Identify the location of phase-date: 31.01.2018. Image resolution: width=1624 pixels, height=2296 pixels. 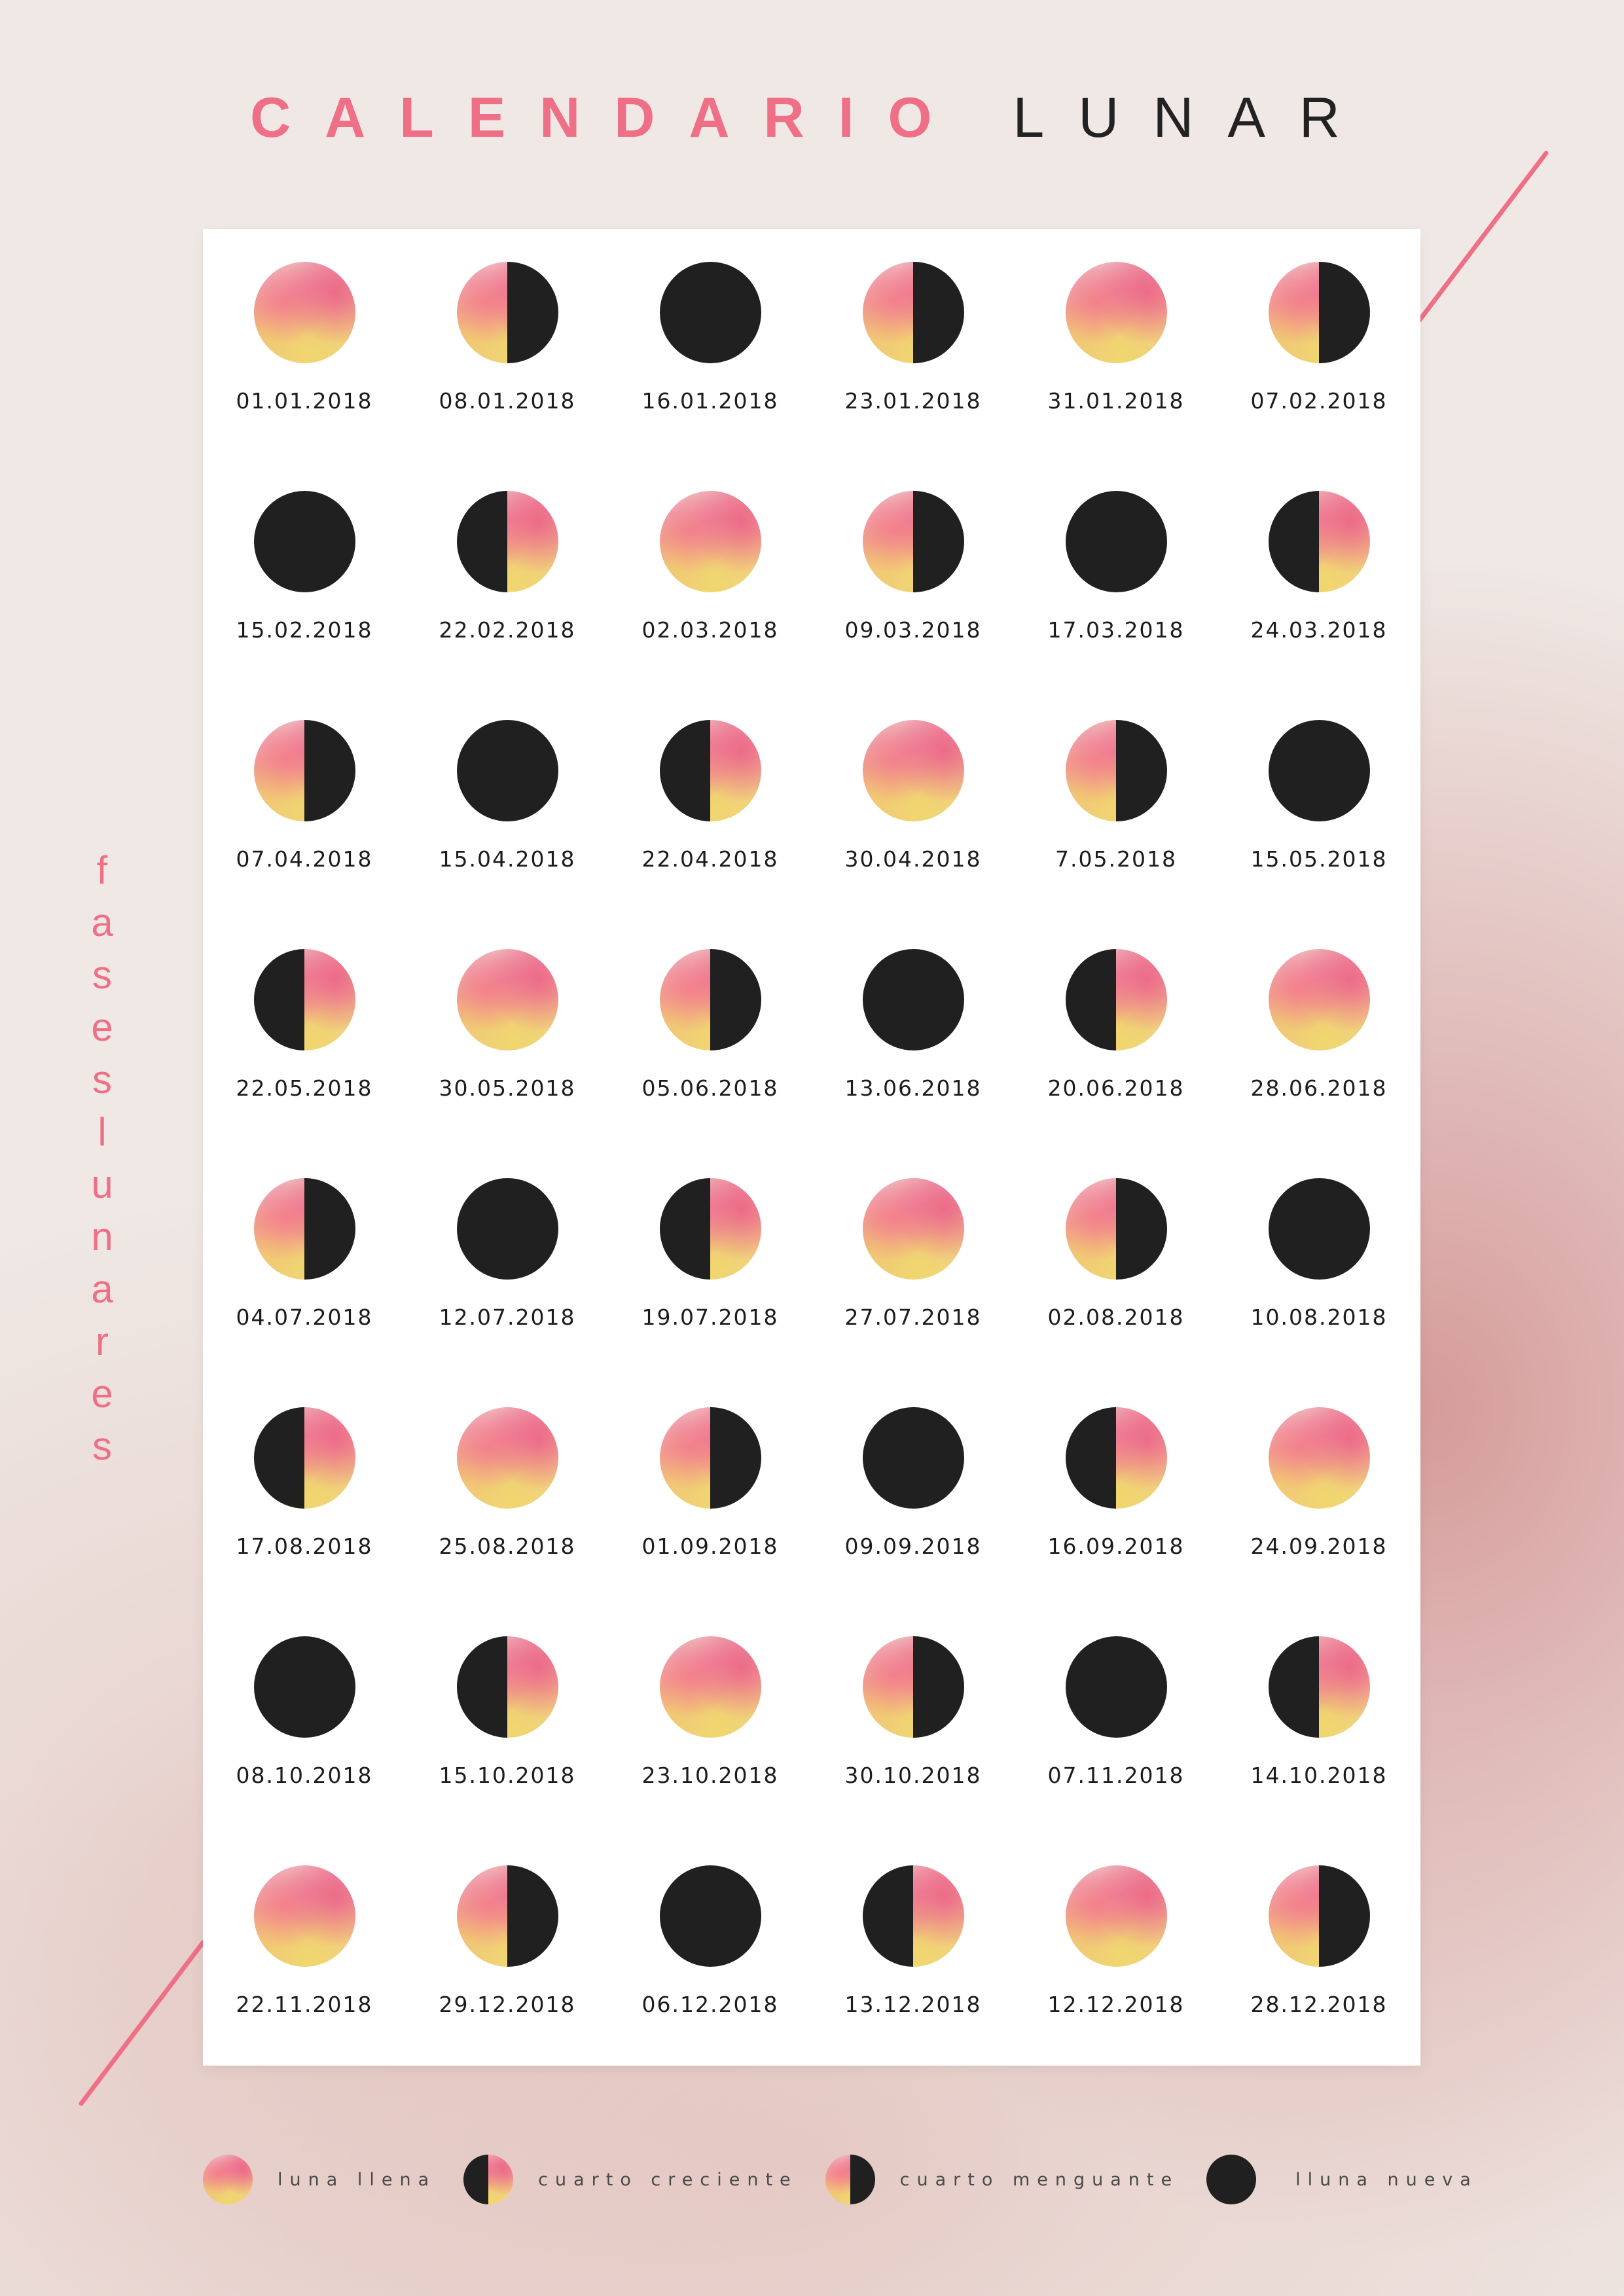
(1116, 401).